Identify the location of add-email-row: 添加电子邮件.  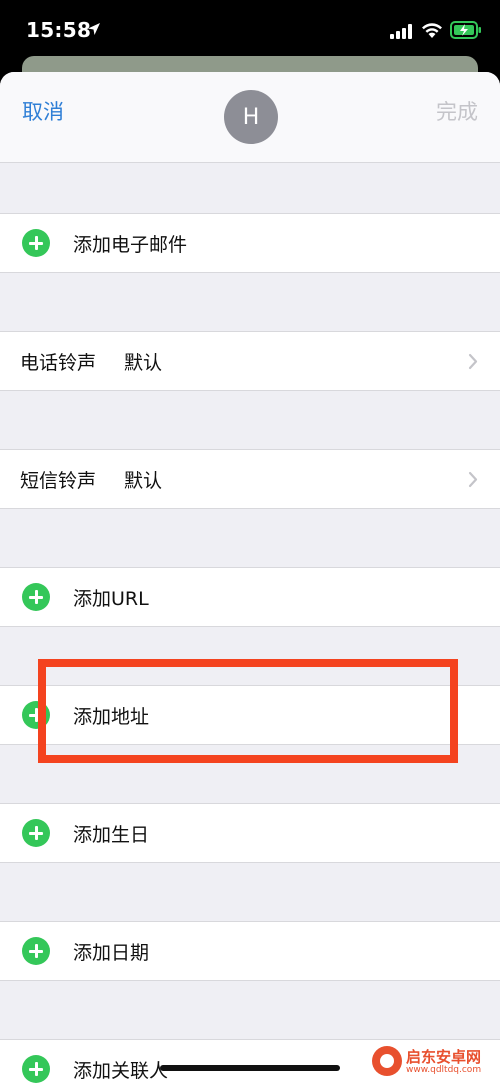
(250, 243).